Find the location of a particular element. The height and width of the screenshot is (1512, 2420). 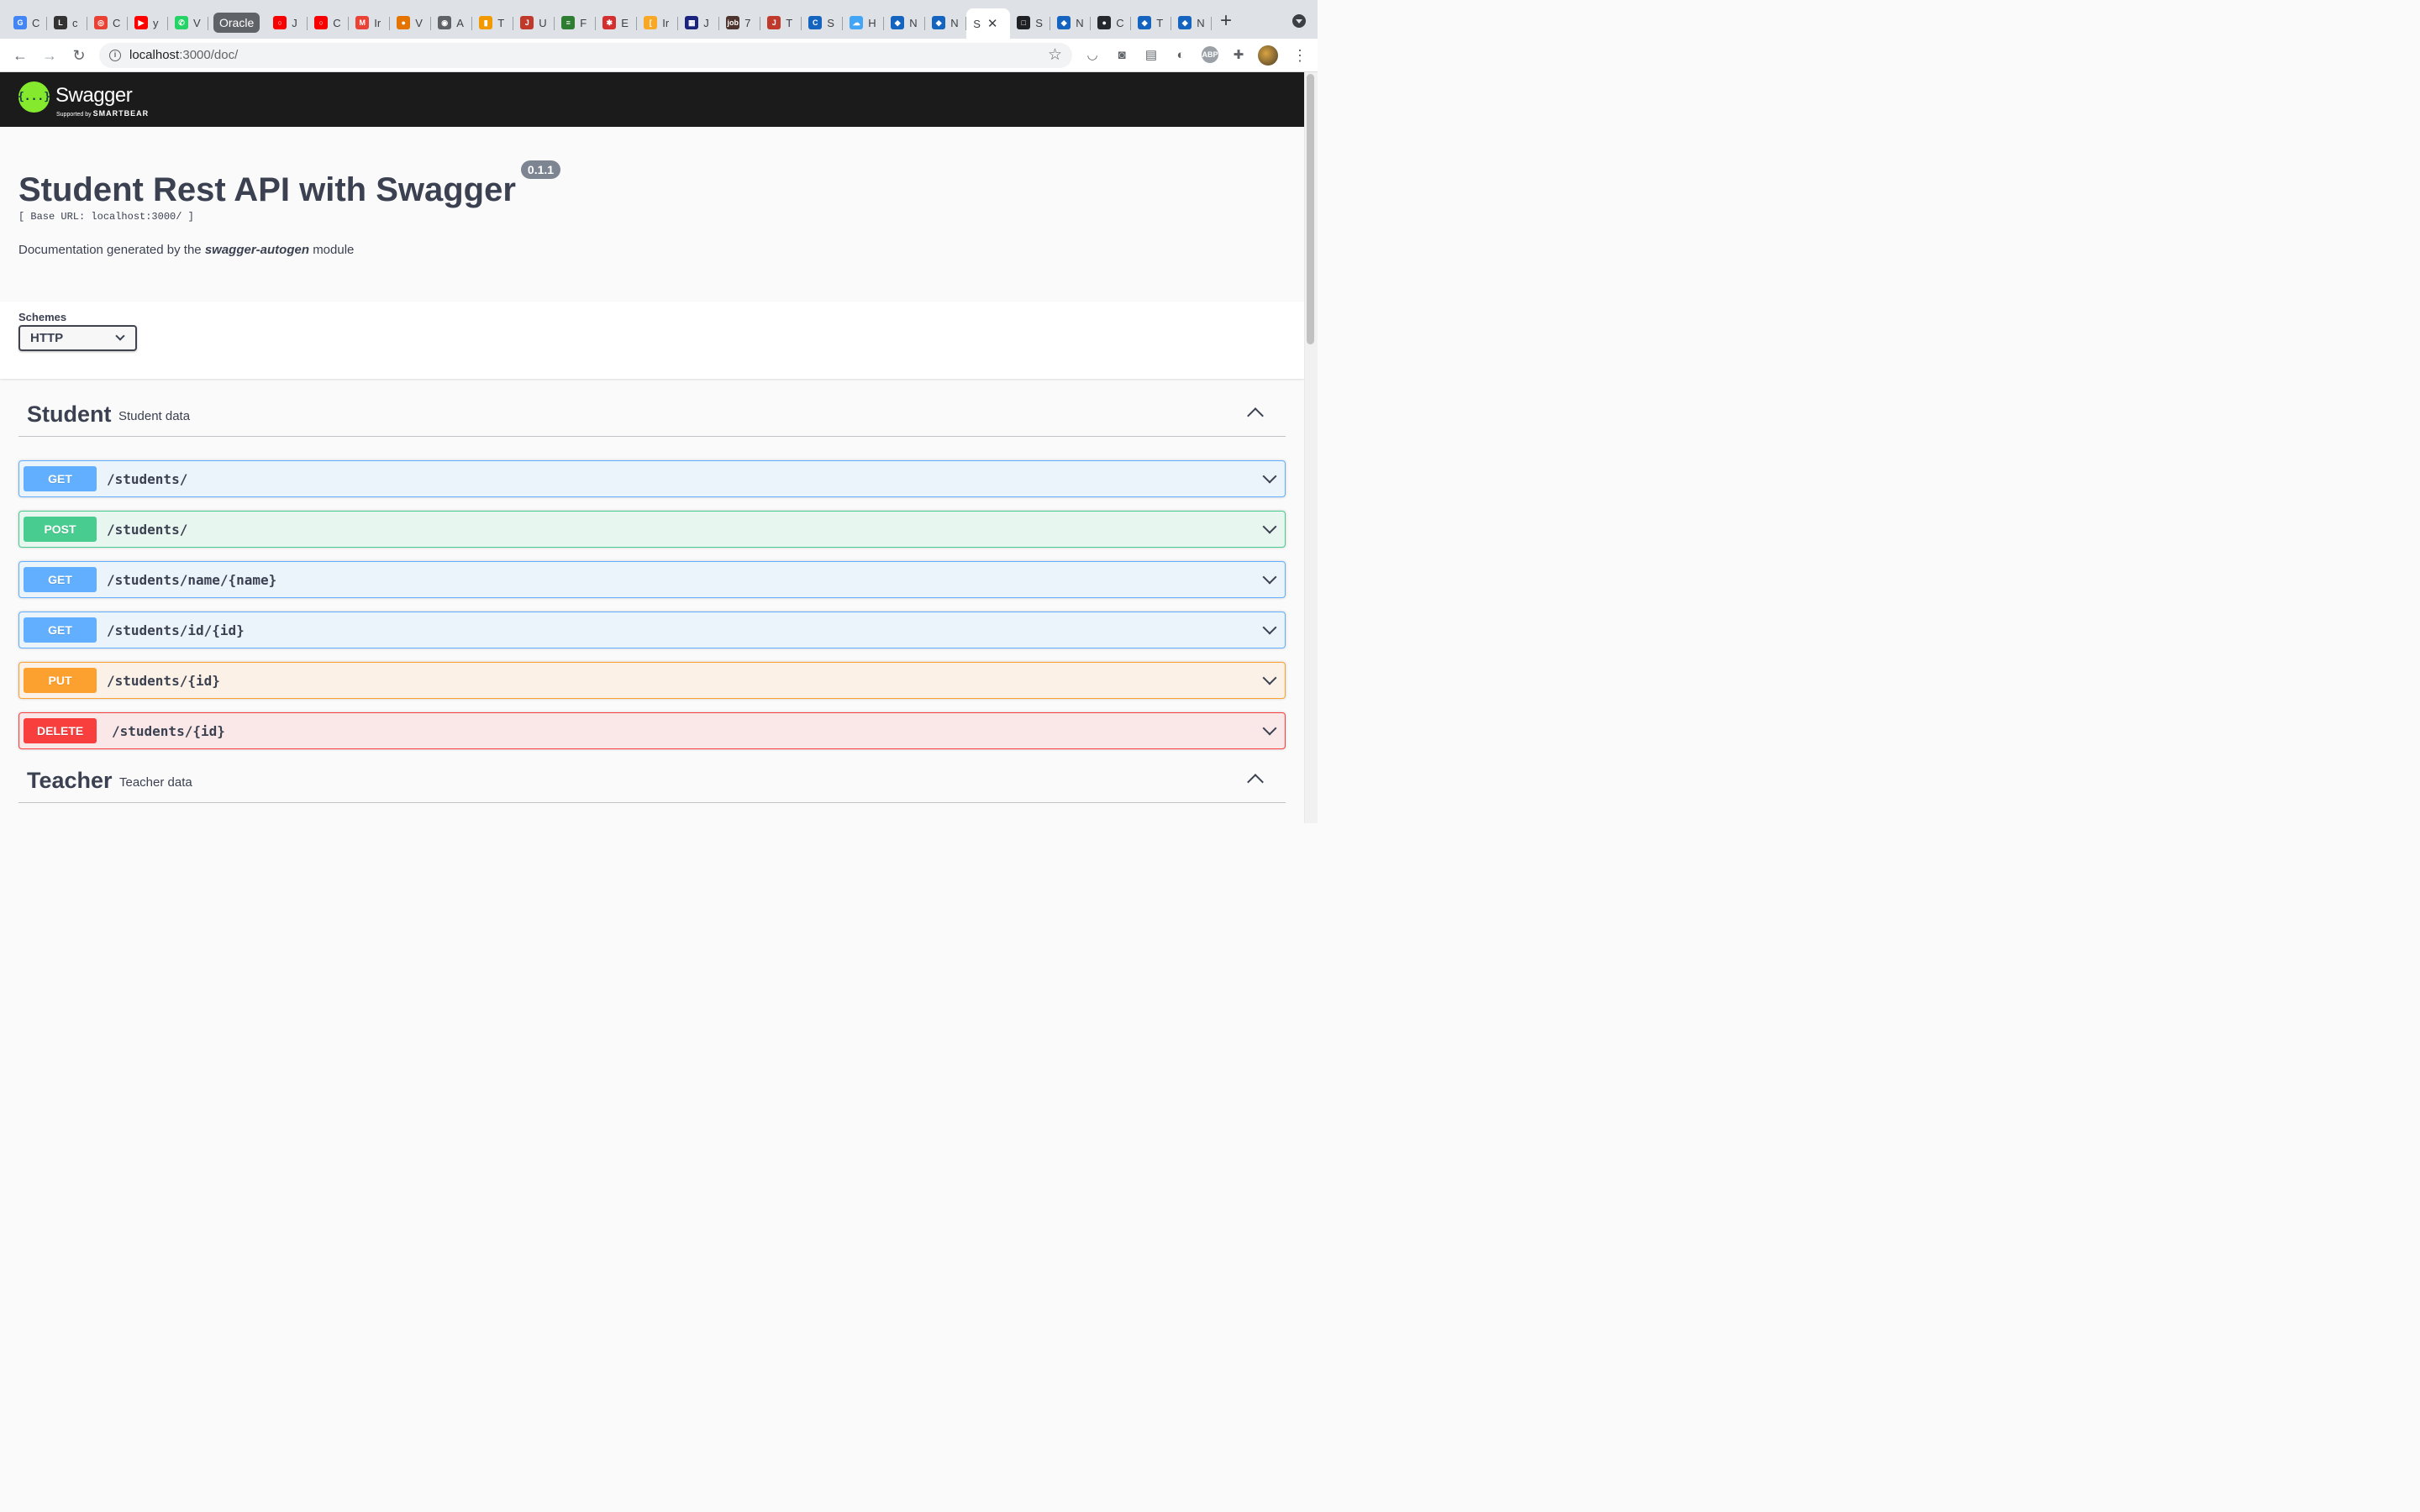

browser-tab: ▮ T is located at coordinates (493, 22).